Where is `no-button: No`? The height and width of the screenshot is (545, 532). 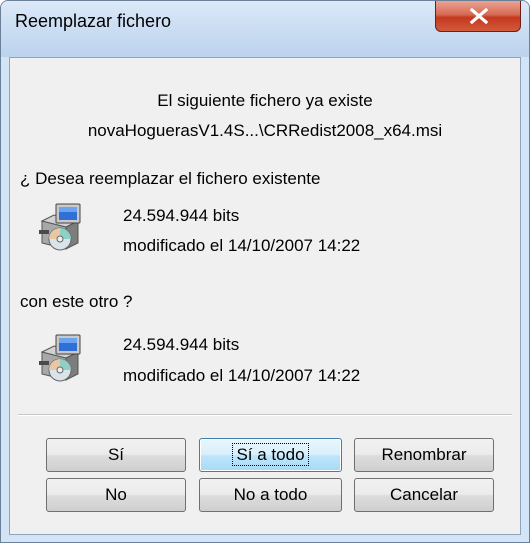 no-button: No is located at coordinates (116, 495).